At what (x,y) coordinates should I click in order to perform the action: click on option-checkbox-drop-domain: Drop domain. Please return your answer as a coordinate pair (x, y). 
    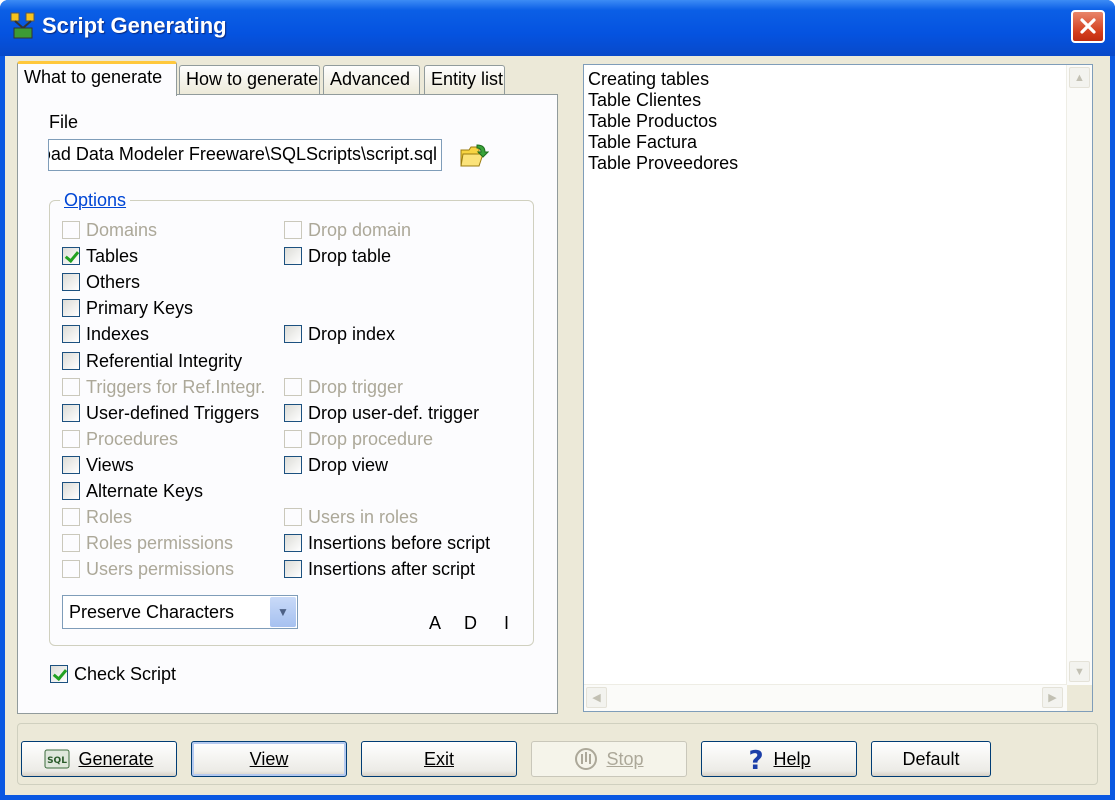
    Looking at the image, I should click on (347, 230).